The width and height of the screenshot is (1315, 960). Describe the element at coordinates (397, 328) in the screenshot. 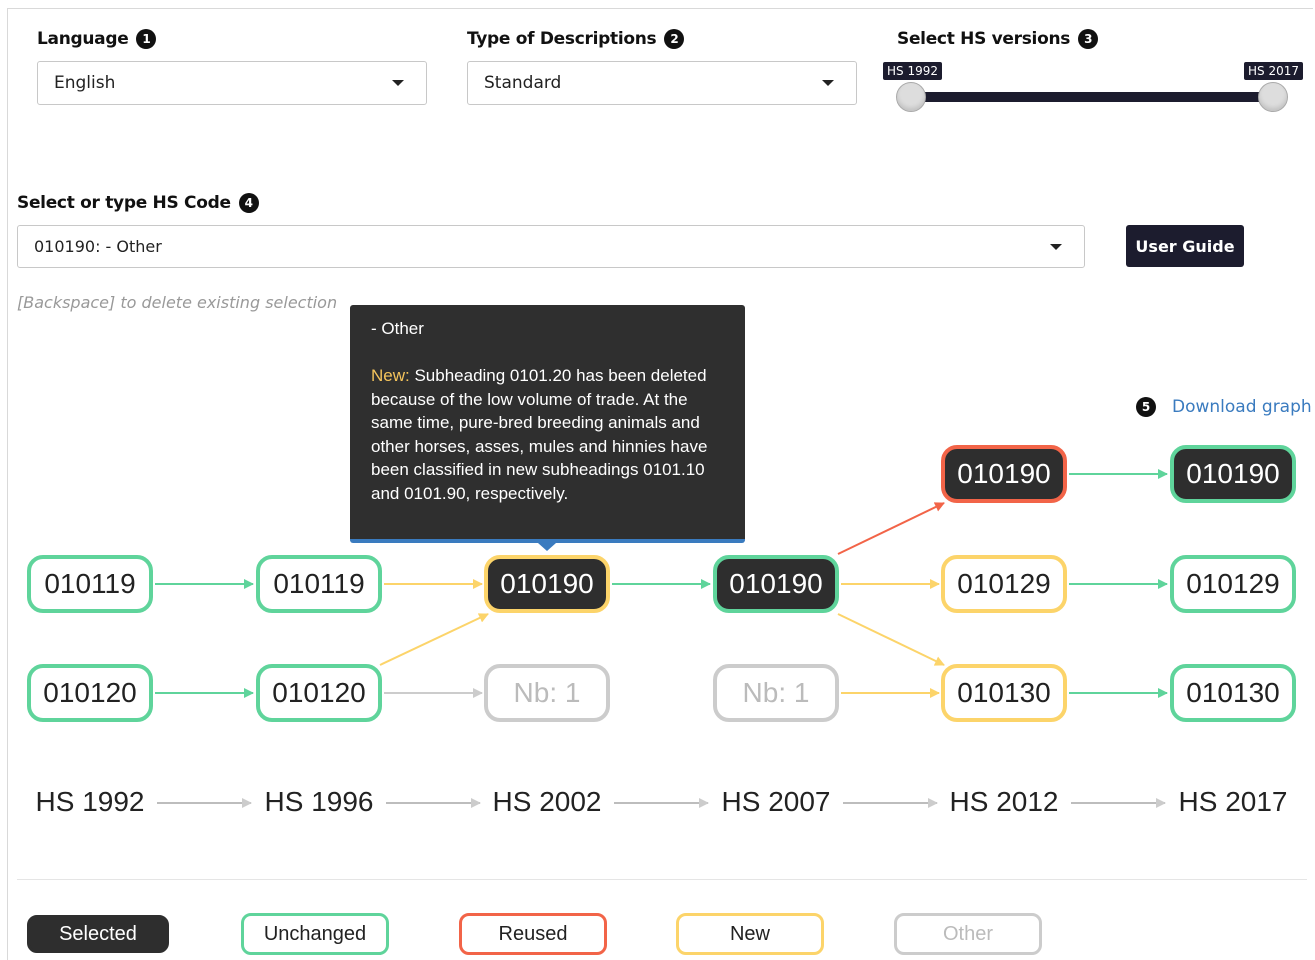

I see `tooltip-title: - Other` at that location.